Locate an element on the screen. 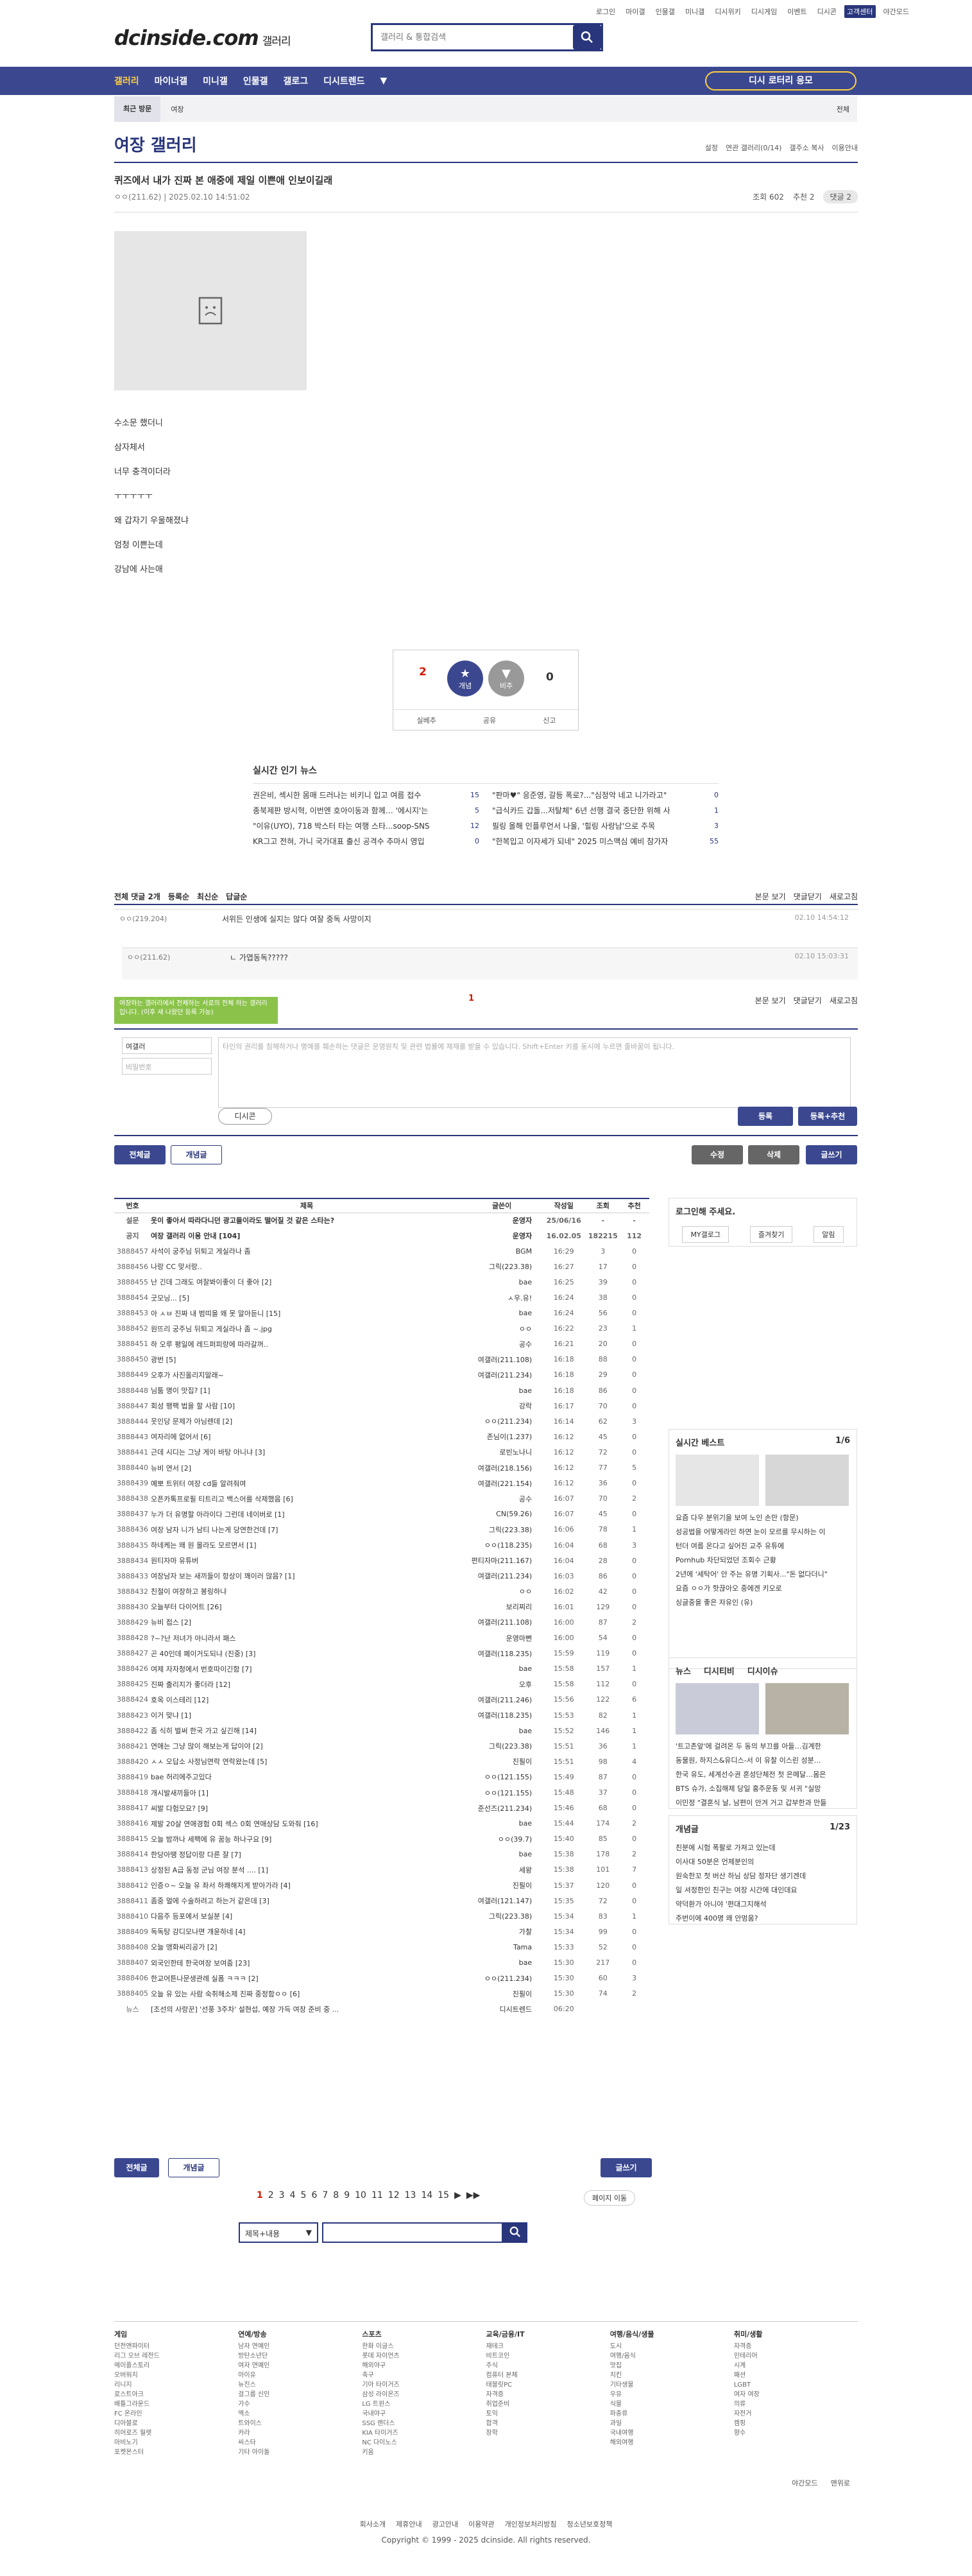 The width and height of the screenshot is (972, 2576). page-number: 9 is located at coordinates (347, 2195).